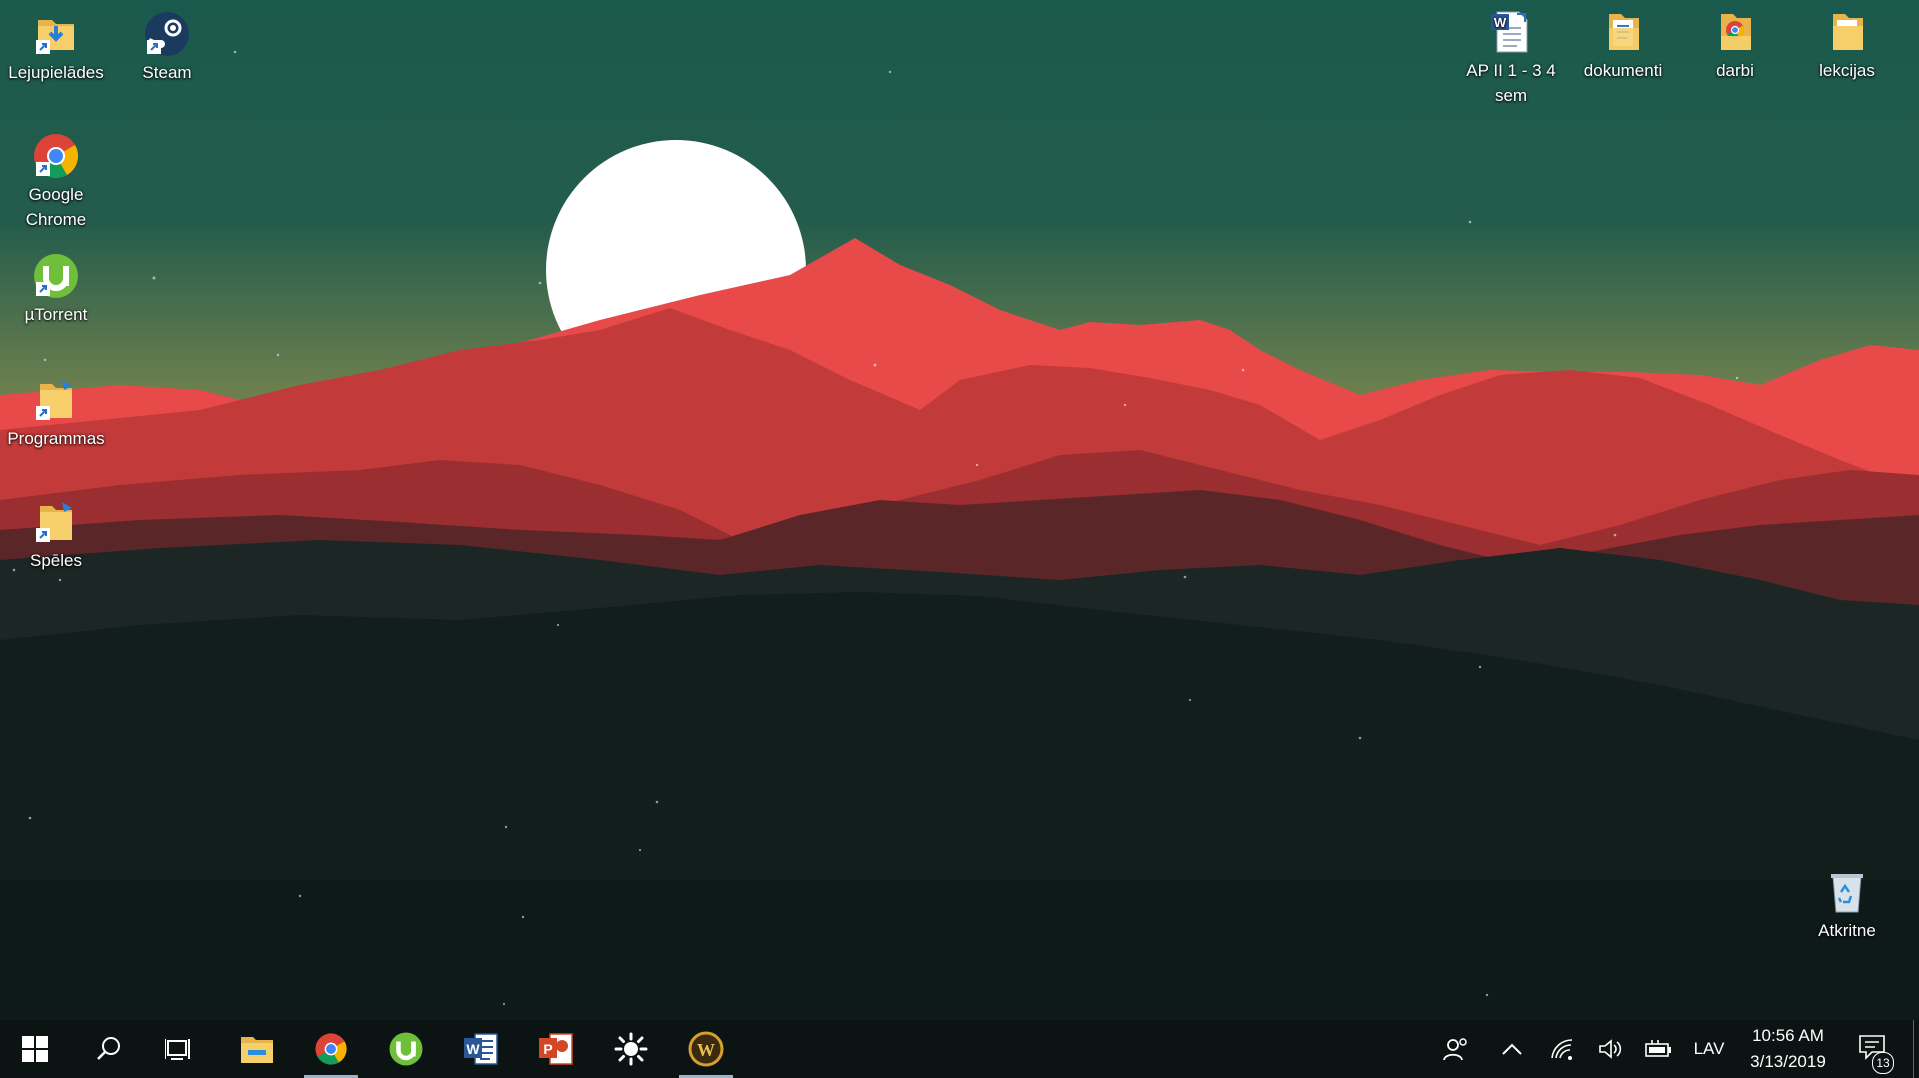  What do you see at coordinates (1847, 70) in the screenshot?
I see `desktop-icon-label: lekcijas` at bounding box center [1847, 70].